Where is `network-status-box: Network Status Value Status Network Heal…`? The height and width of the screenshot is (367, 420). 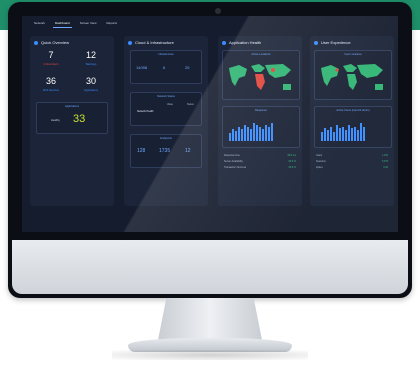 network-status-box: Network Status Value Status Network Heal… is located at coordinates (166, 109).